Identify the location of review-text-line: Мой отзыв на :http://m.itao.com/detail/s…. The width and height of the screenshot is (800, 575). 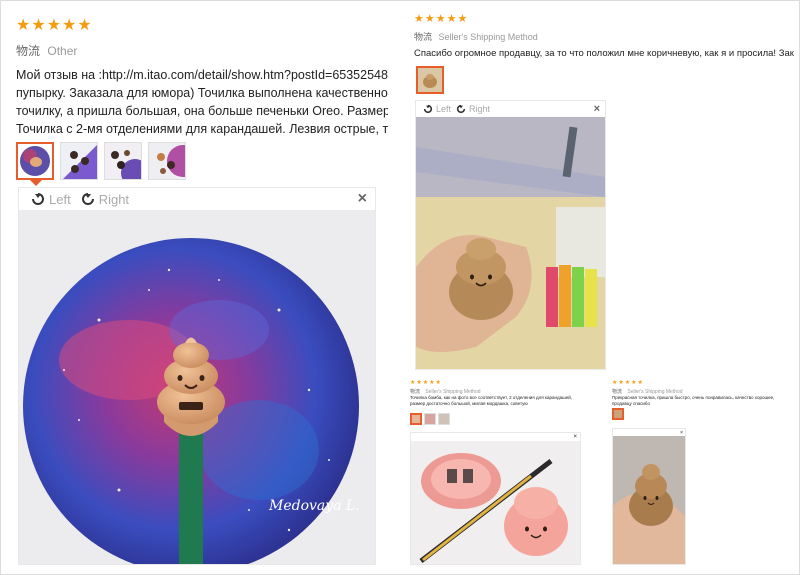
(202, 75).